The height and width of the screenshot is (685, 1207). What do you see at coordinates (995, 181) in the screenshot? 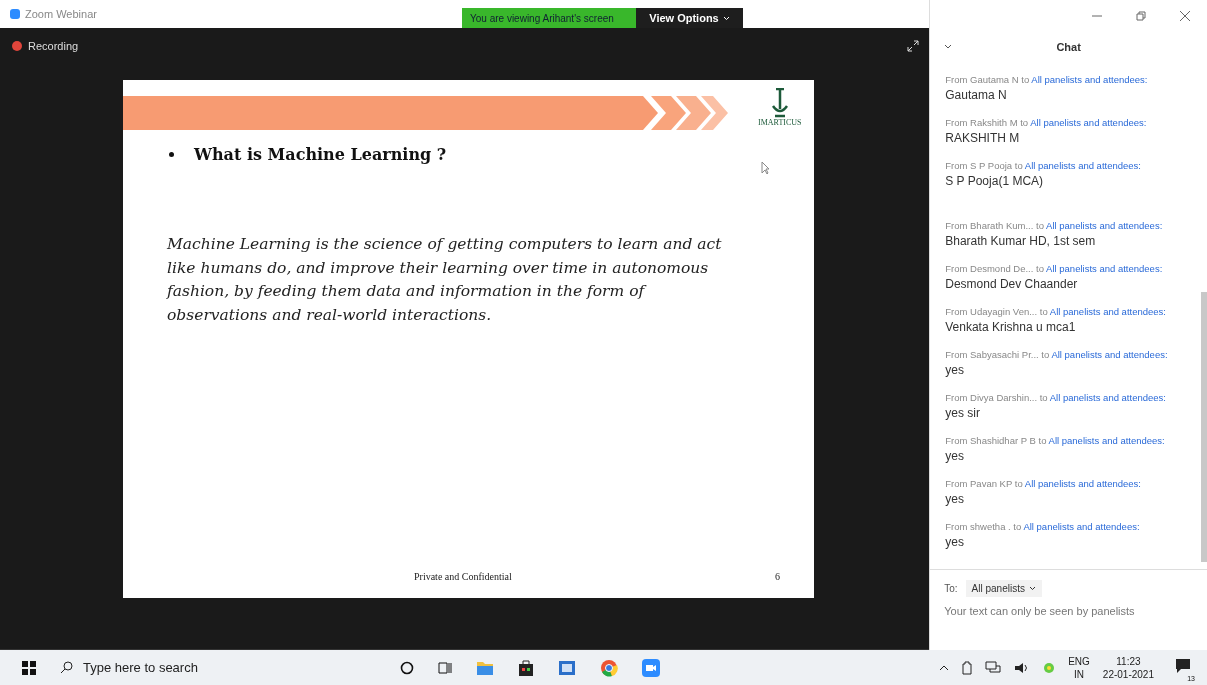
I see `message-text: S P Pooja(1 MCA)` at bounding box center [995, 181].